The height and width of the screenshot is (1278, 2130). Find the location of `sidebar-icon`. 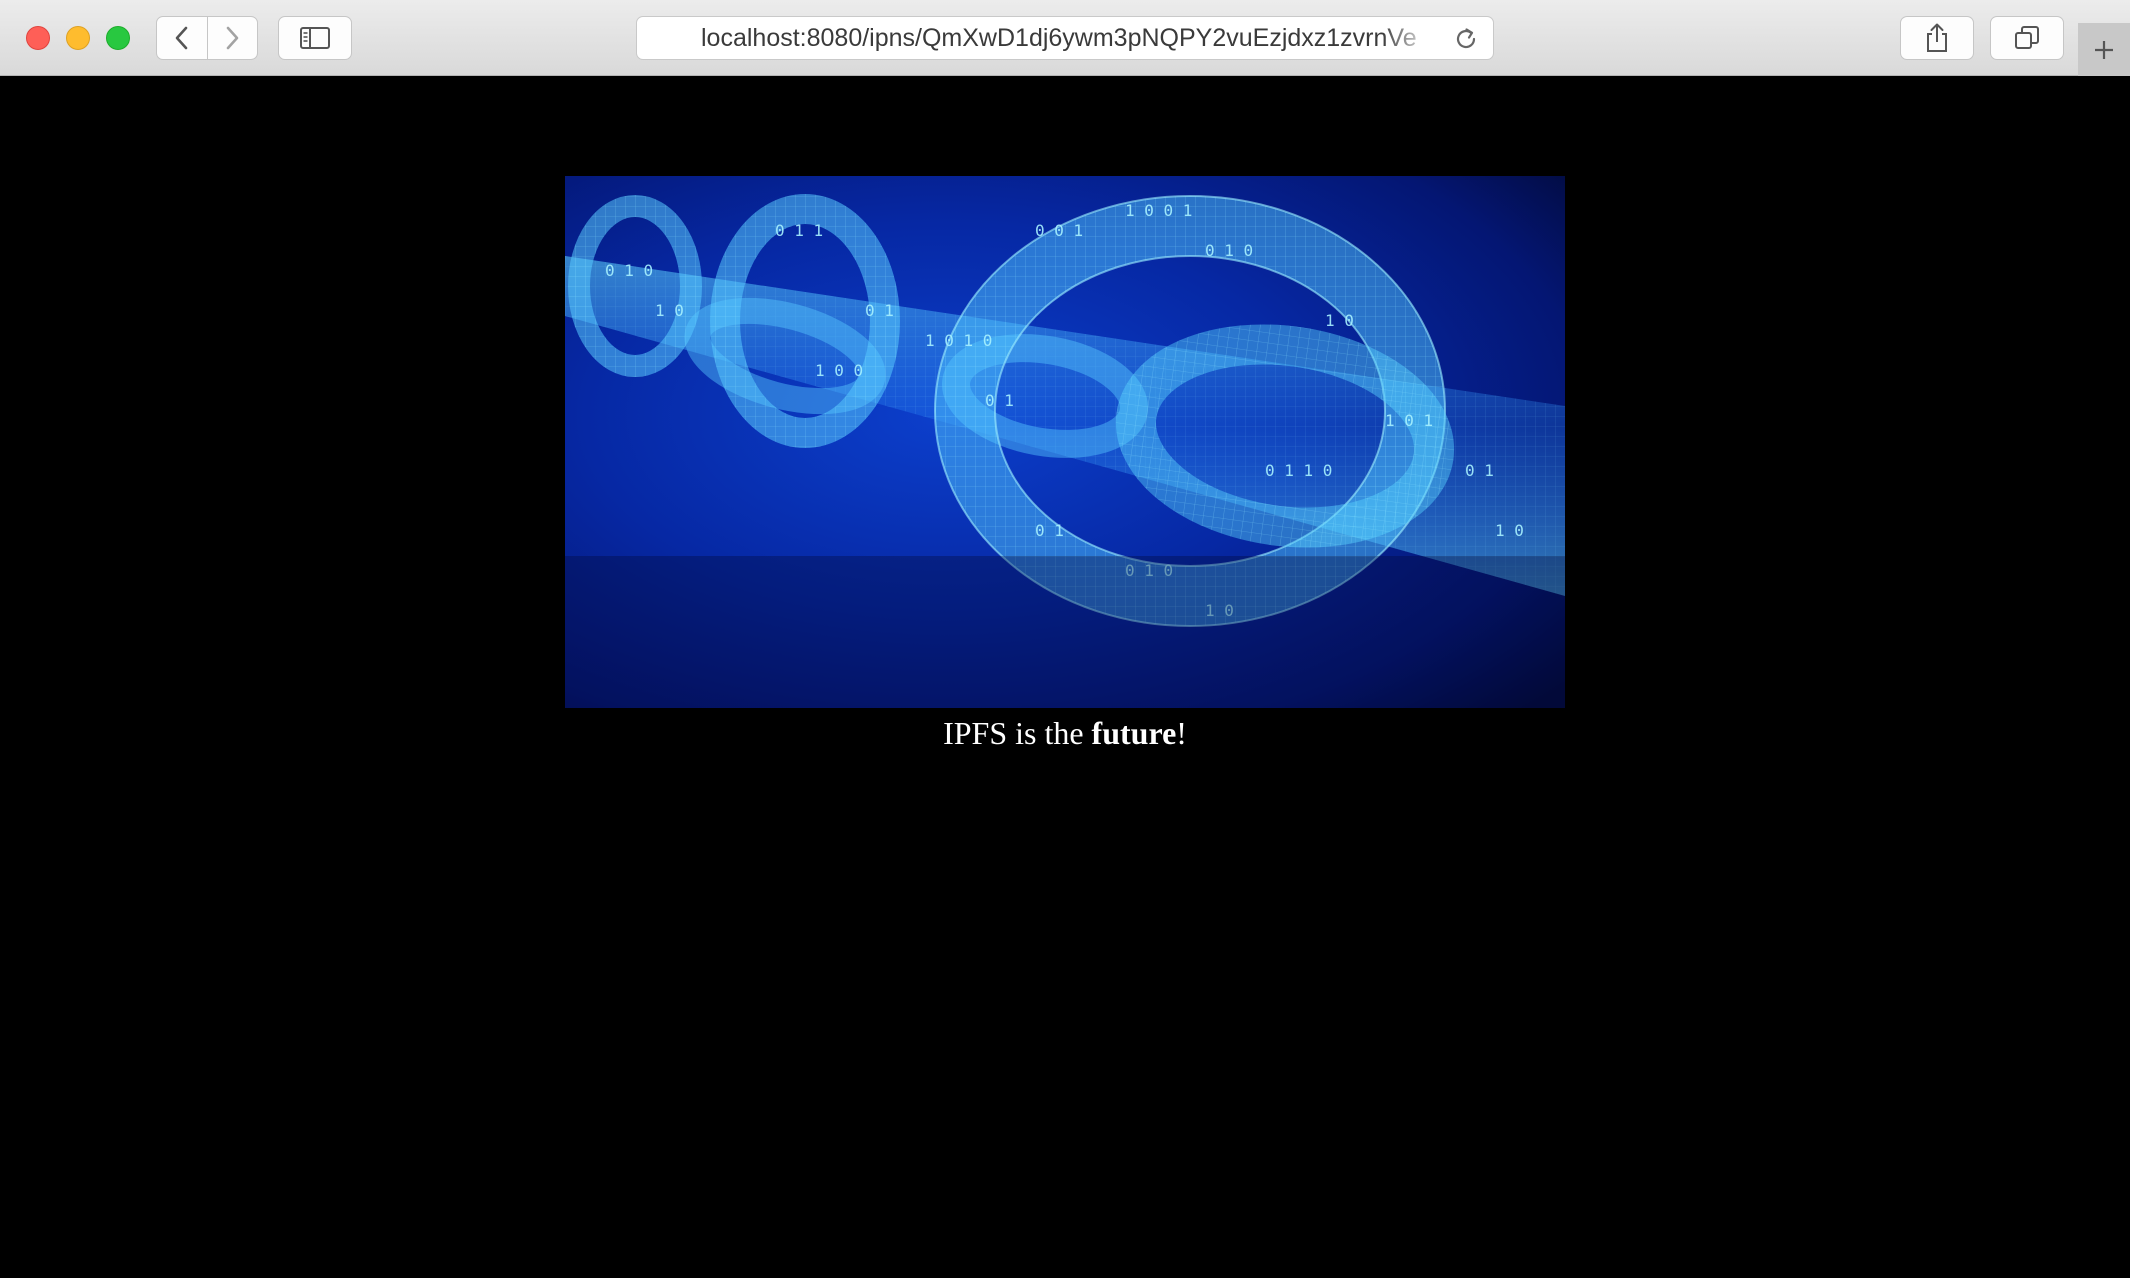

sidebar-icon is located at coordinates (315, 38).